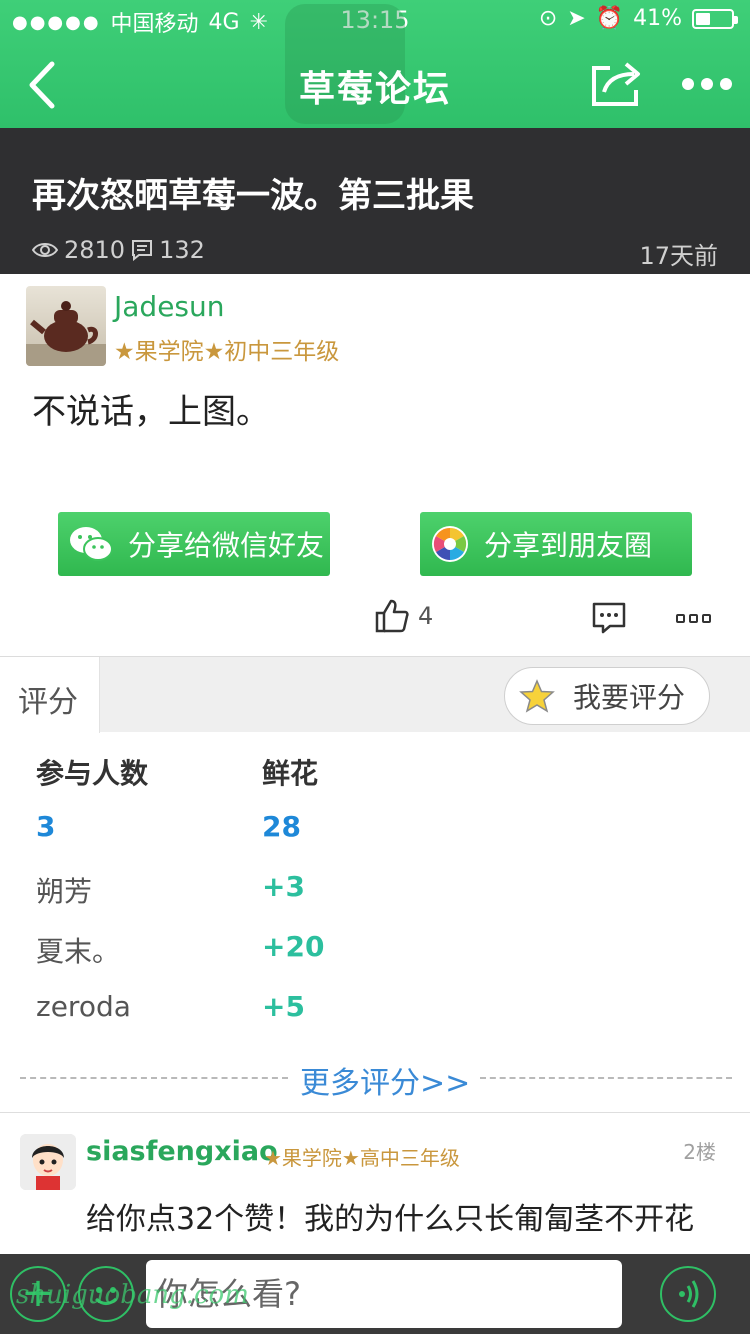 The image size is (750, 1334). What do you see at coordinates (142, 250) in the screenshot?
I see `comment-count-icon` at bounding box center [142, 250].